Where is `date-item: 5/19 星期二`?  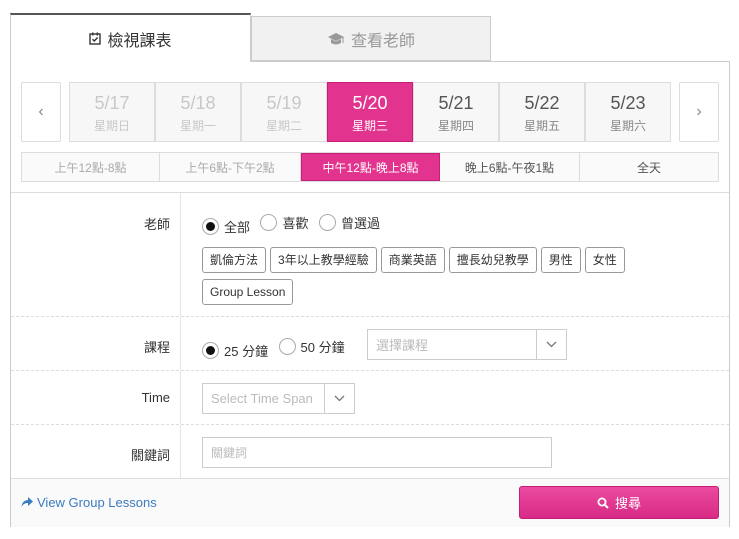
date-item: 5/19 星期二 is located at coordinates (284, 112).